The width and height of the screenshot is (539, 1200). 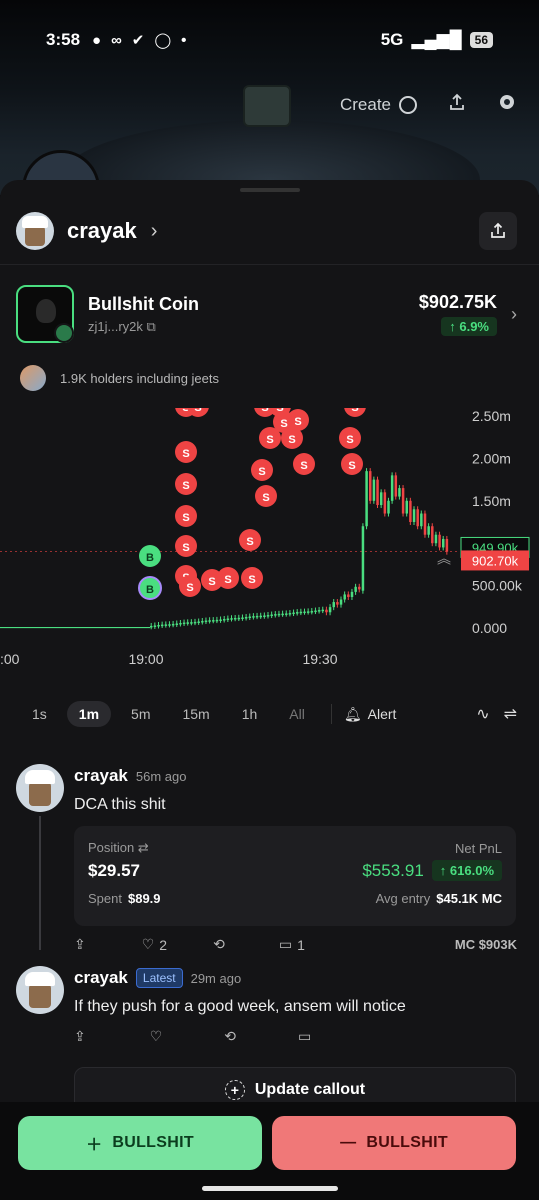 What do you see at coordinates (159, 978) in the screenshot?
I see `latest-badge: Latest` at bounding box center [159, 978].